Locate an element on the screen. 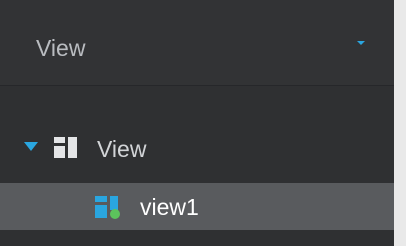 This screenshot has width=406, height=246. expand-arrow-icon is located at coordinates (31, 146).